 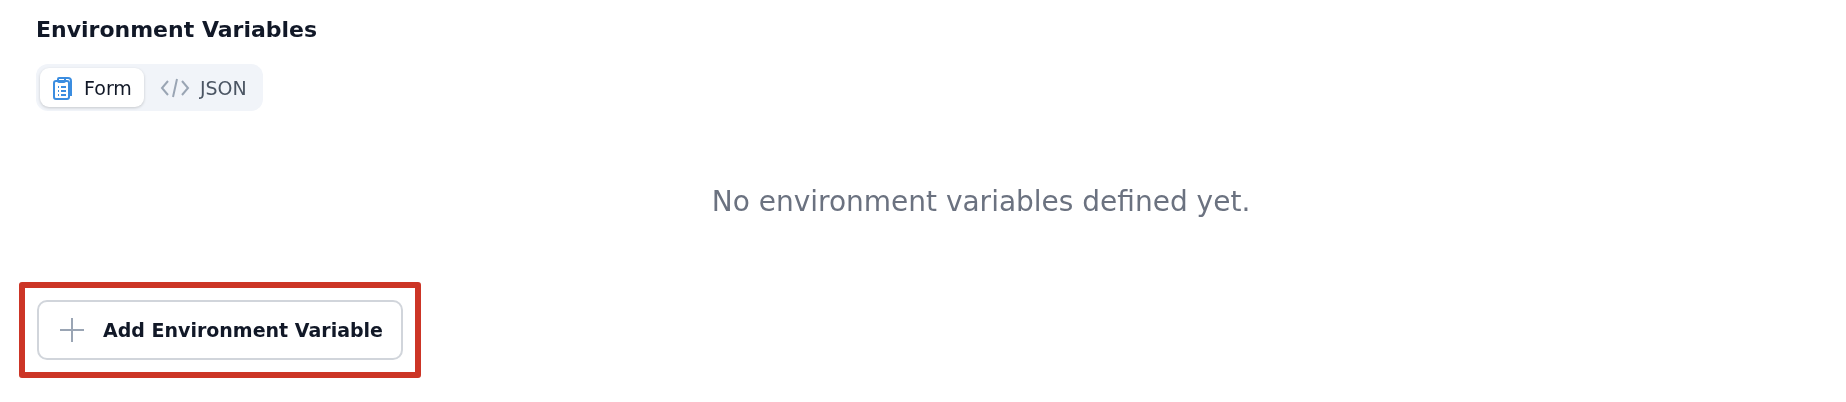 What do you see at coordinates (72, 330) in the screenshot?
I see `plus-icon` at bounding box center [72, 330].